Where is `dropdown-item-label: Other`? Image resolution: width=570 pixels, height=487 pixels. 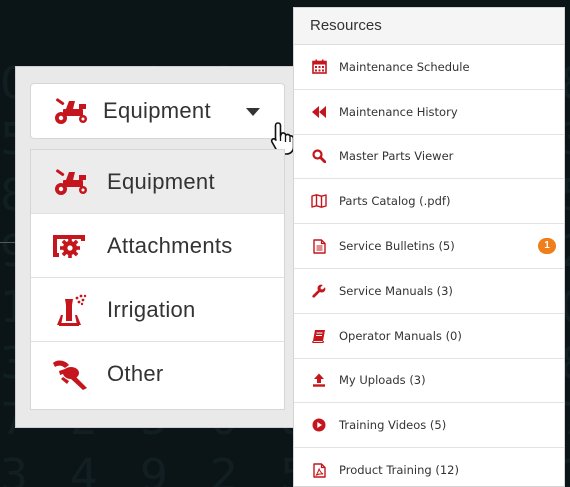 dropdown-item-label: Other is located at coordinates (135, 373).